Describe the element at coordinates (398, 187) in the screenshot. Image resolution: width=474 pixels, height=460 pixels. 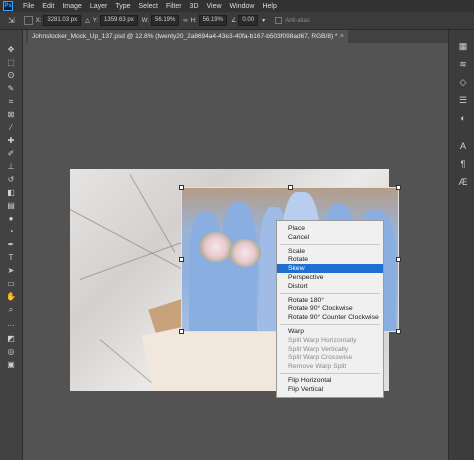
I see `transform-handle-top-right` at that location.